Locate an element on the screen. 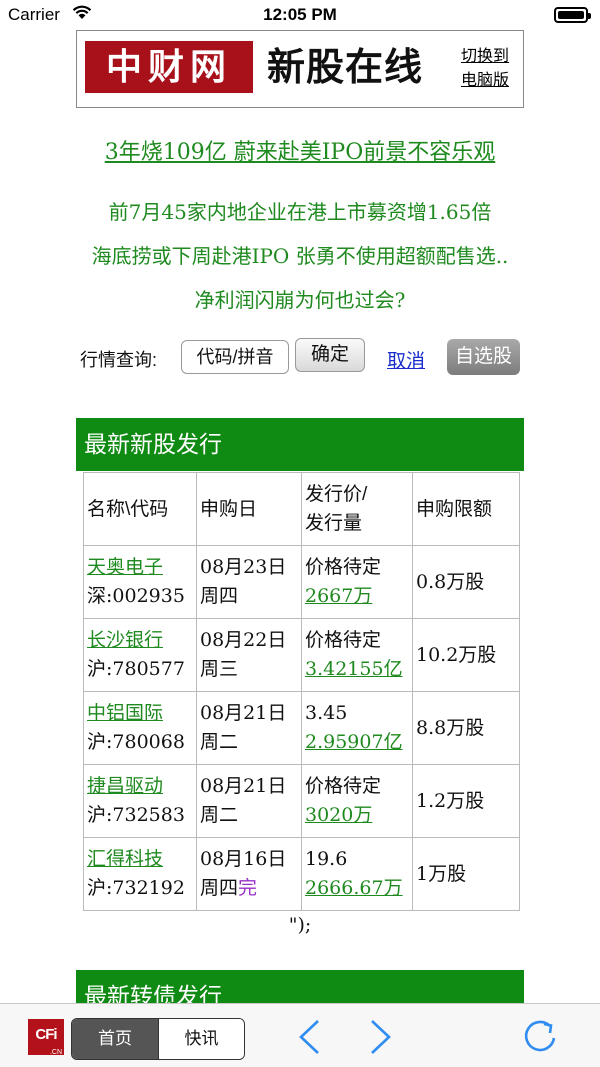  stock-code: 沪:780577 is located at coordinates (136, 669).